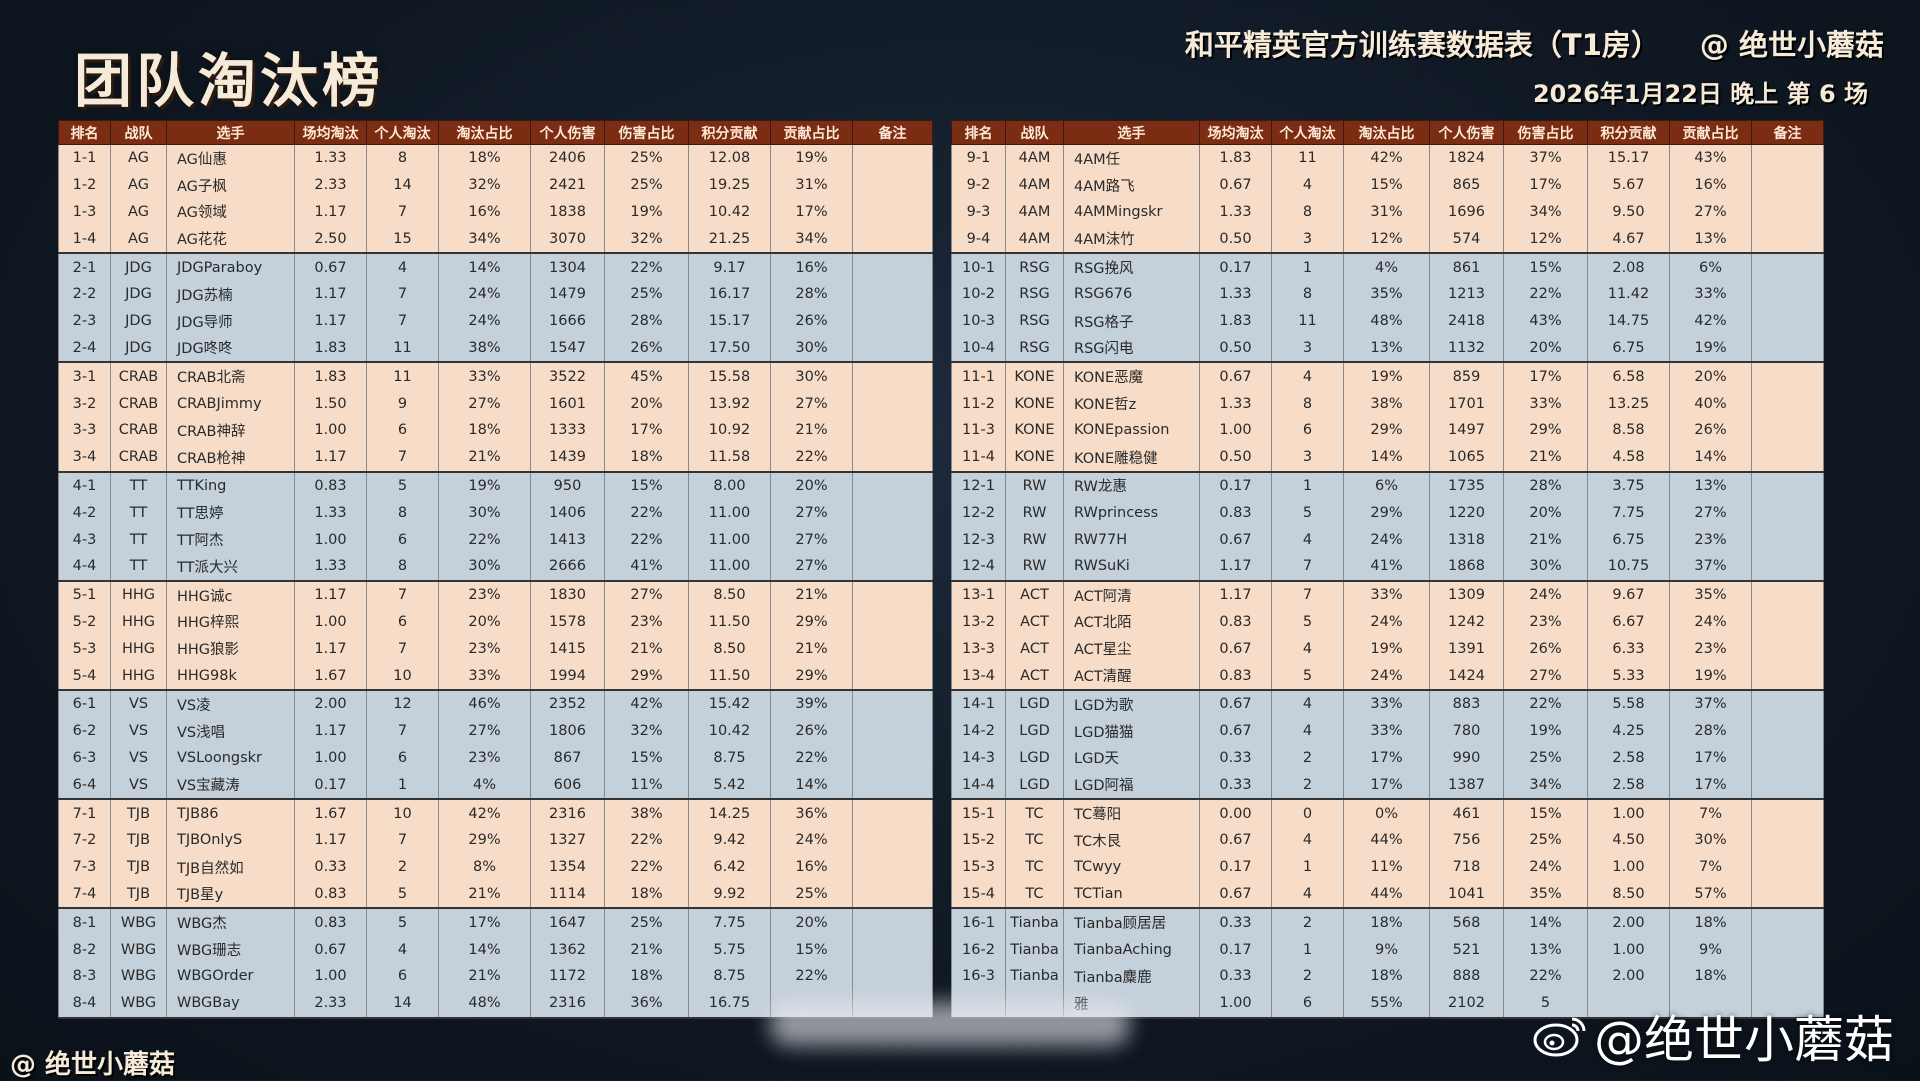  What do you see at coordinates (1628, 895) in the screenshot?
I see `table-cell: 8.50` at bounding box center [1628, 895].